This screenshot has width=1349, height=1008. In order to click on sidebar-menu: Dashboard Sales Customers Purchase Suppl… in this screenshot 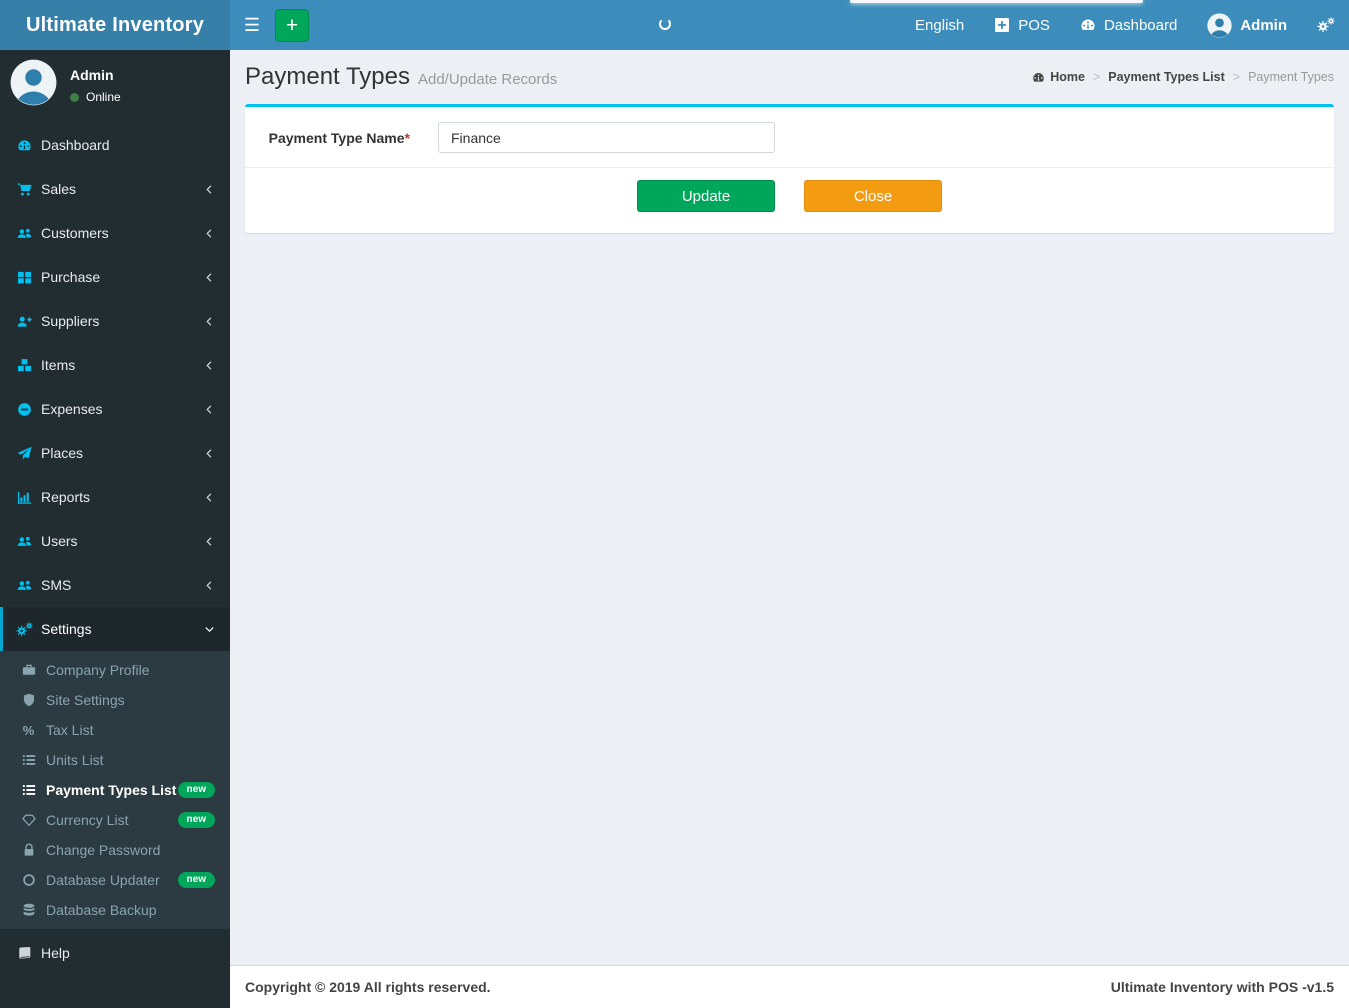, I will do `click(115, 387)`.